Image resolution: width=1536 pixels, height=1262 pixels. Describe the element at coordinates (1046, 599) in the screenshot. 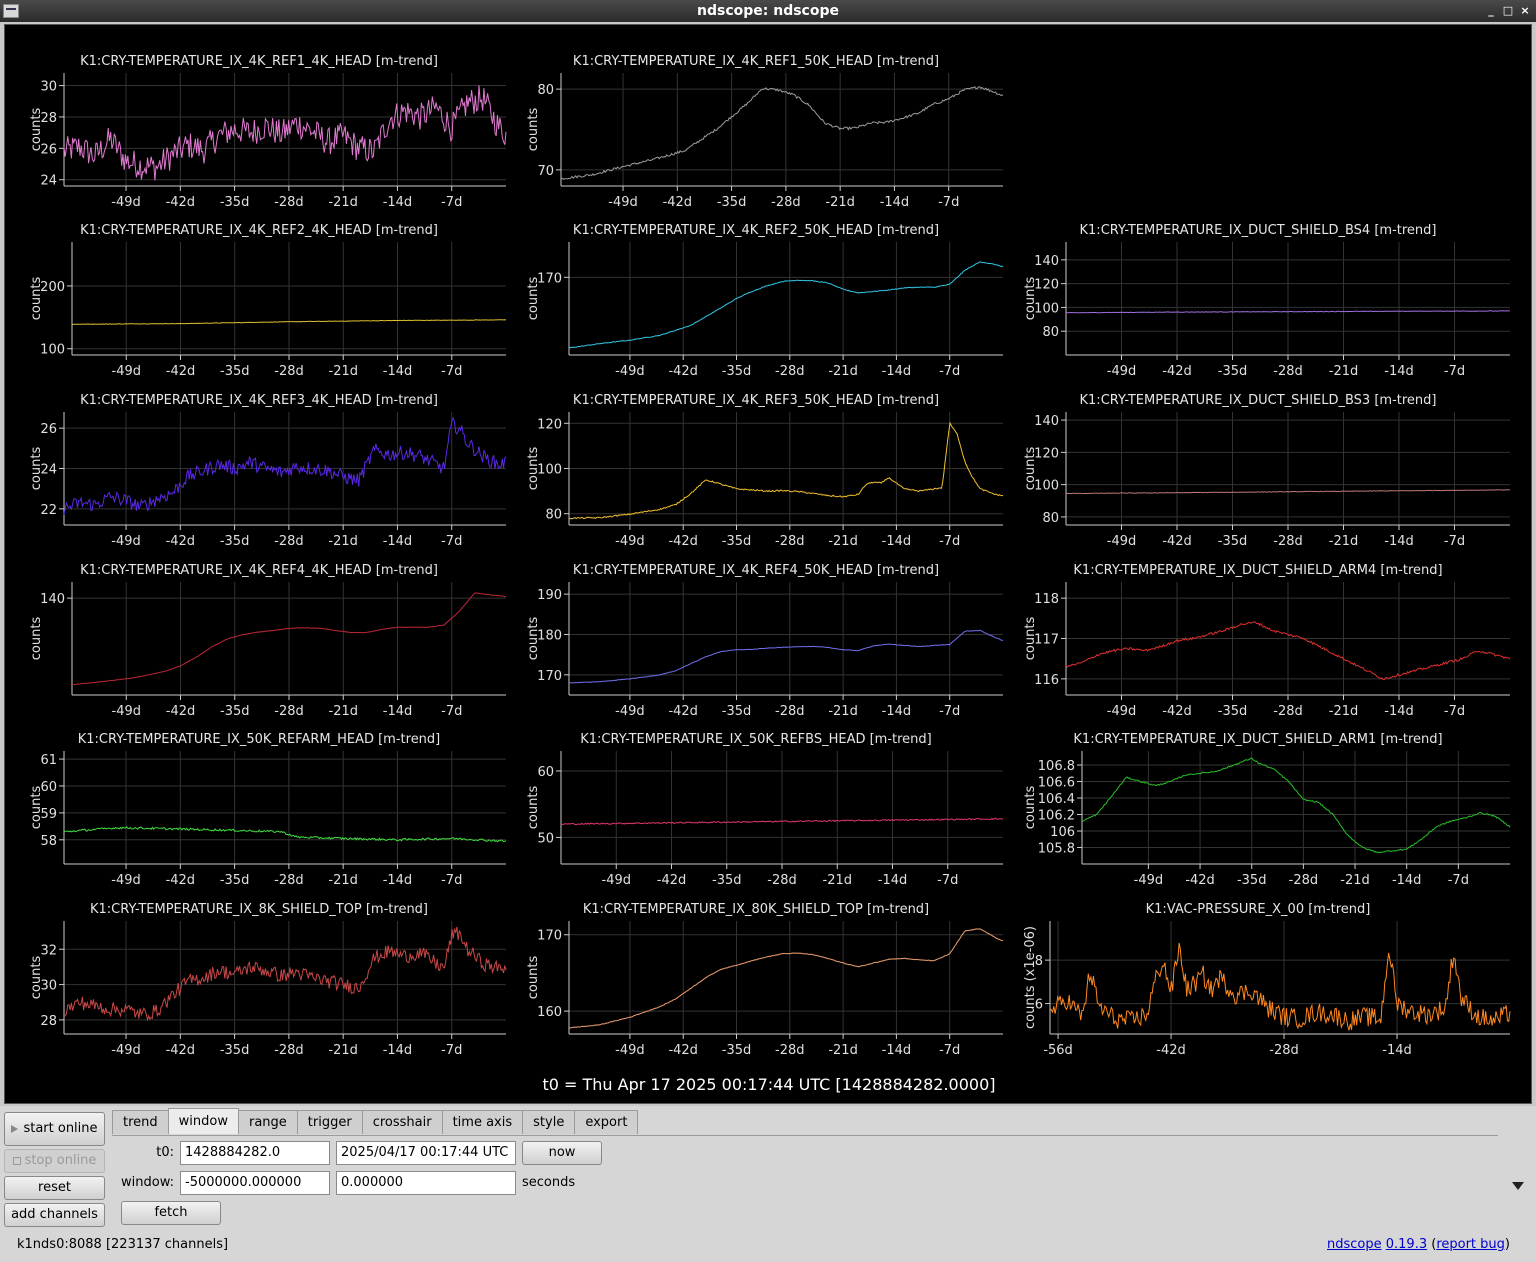

I see `y-tick-label: 118` at that location.